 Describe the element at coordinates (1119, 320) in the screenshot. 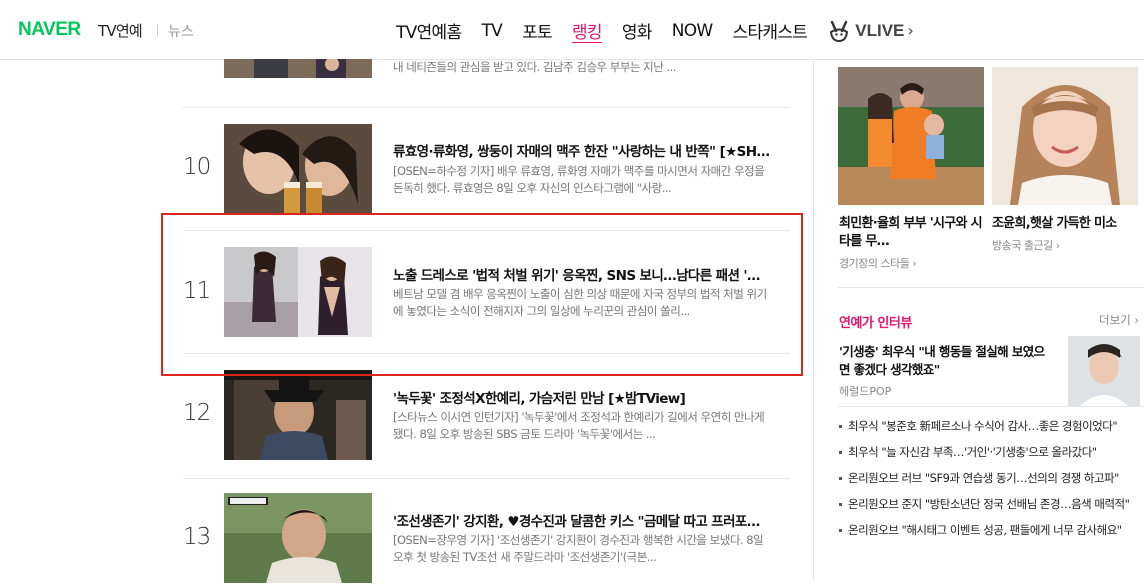

I see `more-link: 더보기 ›` at that location.